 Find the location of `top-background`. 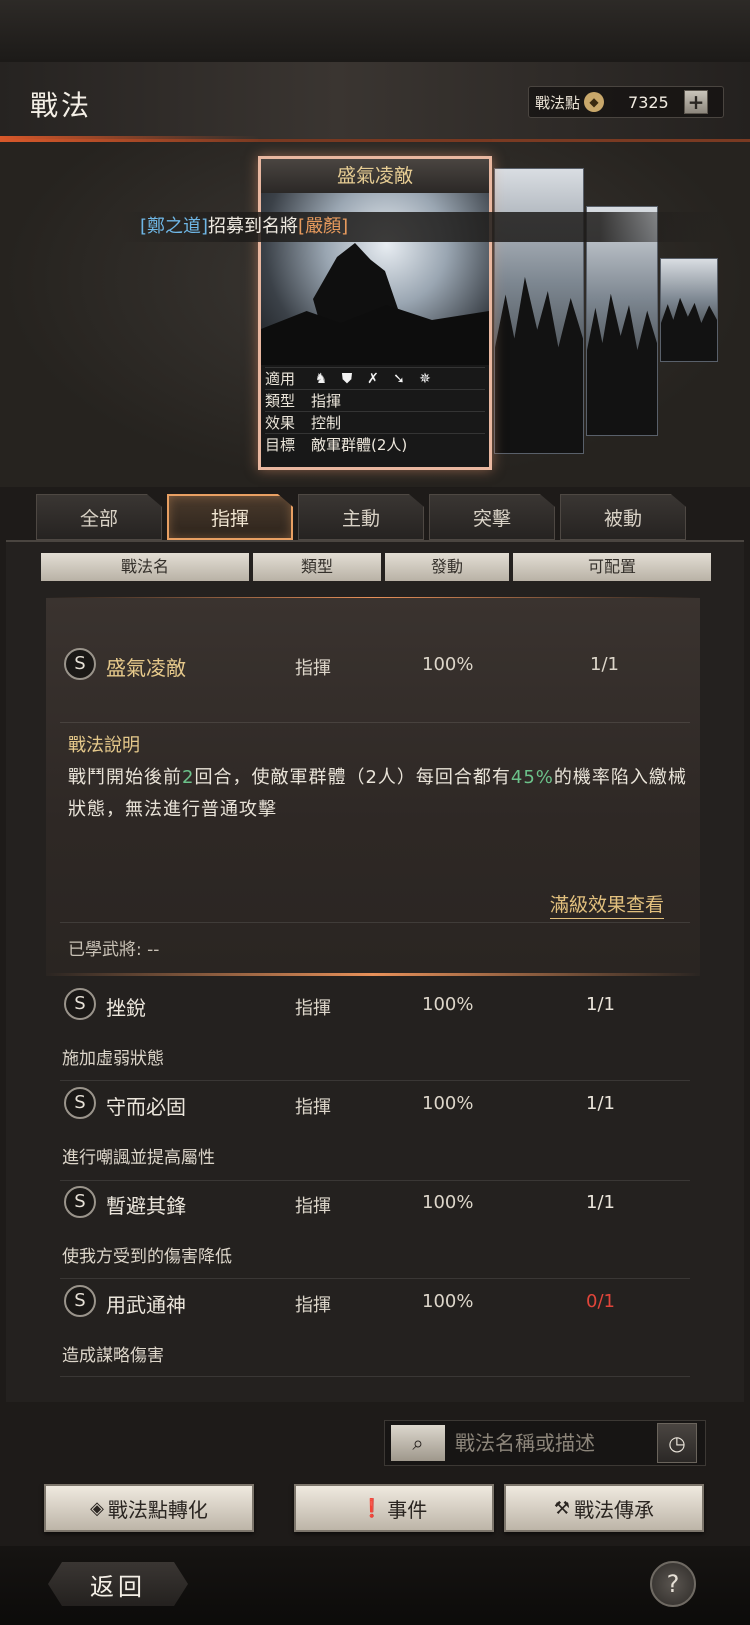

top-background is located at coordinates (375, 31).